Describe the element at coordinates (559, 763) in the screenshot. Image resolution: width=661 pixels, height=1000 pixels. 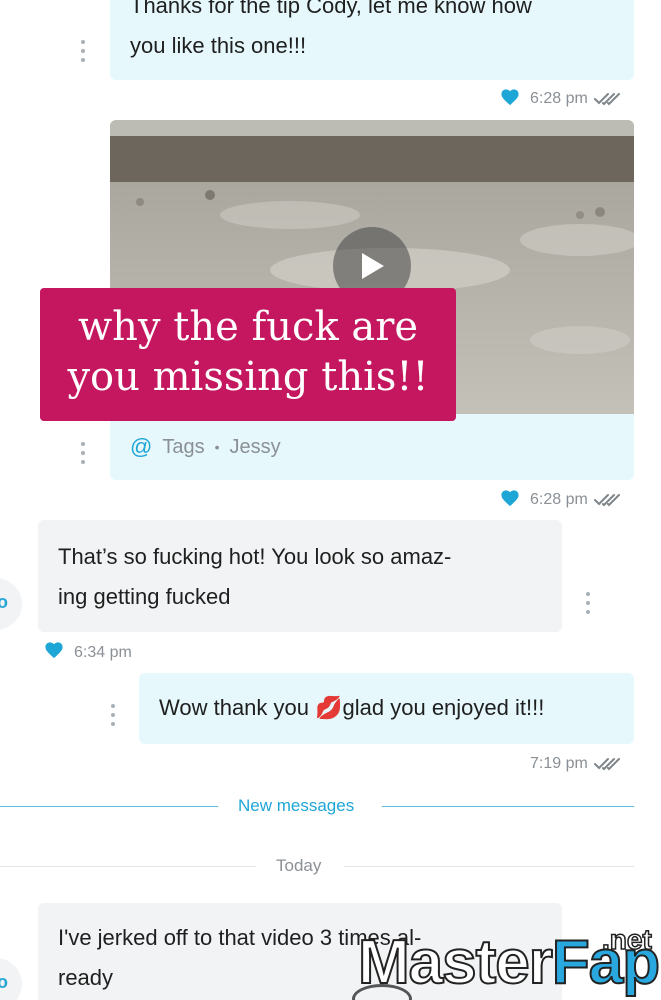
I see `message-time: 7:19 pm` at that location.